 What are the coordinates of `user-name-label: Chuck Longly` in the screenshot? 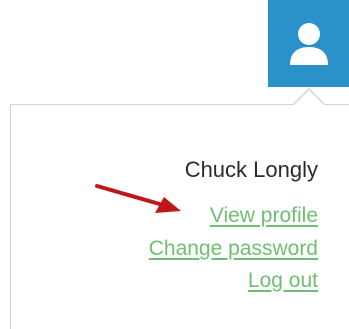 It's located at (251, 169).